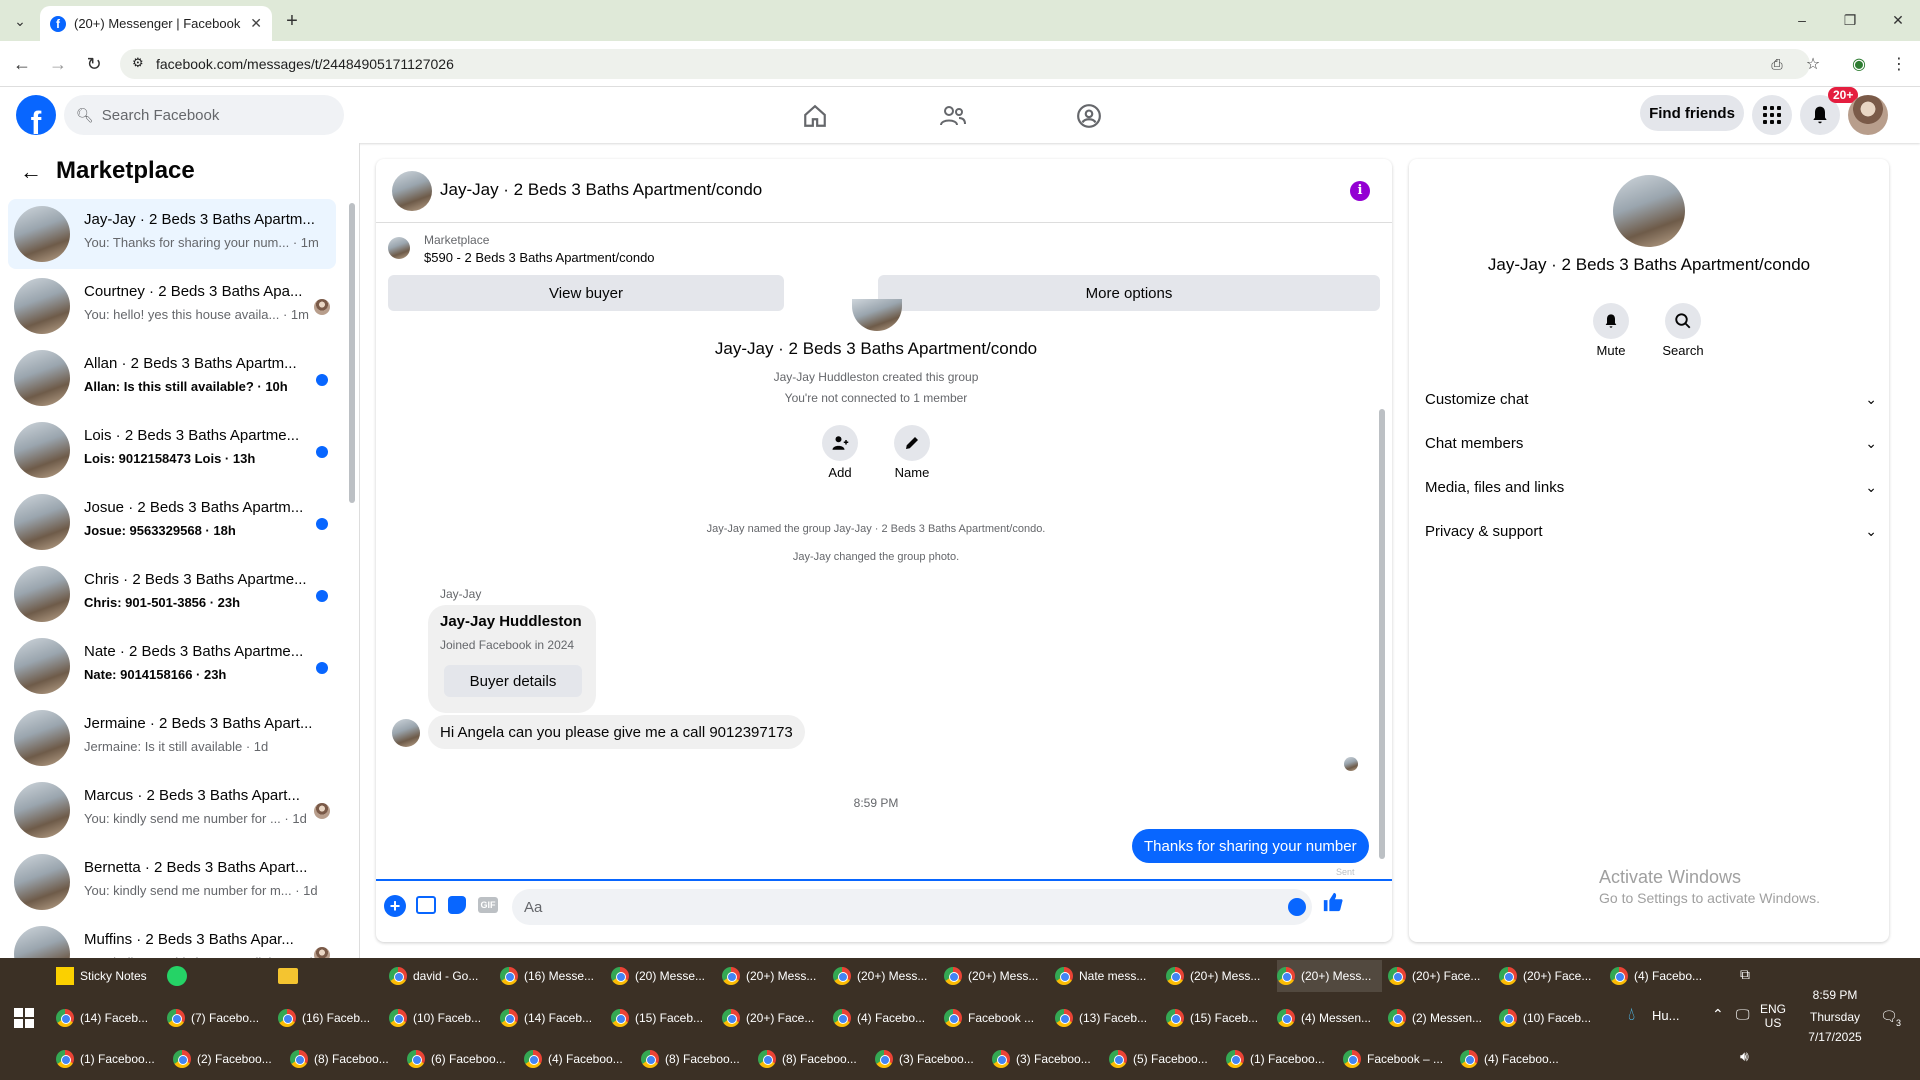 This screenshot has width=1920, height=1080. What do you see at coordinates (1250, 846) in the screenshot?
I see `outgoing-message: Thanks for sharing your number` at bounding box center [1250, 846].